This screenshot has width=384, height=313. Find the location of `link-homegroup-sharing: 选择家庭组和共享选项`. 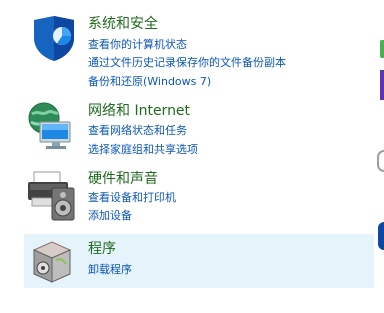

link-homegroup-sharing: 选择家庭组和共享选项 is located at coordinates (143, 150).